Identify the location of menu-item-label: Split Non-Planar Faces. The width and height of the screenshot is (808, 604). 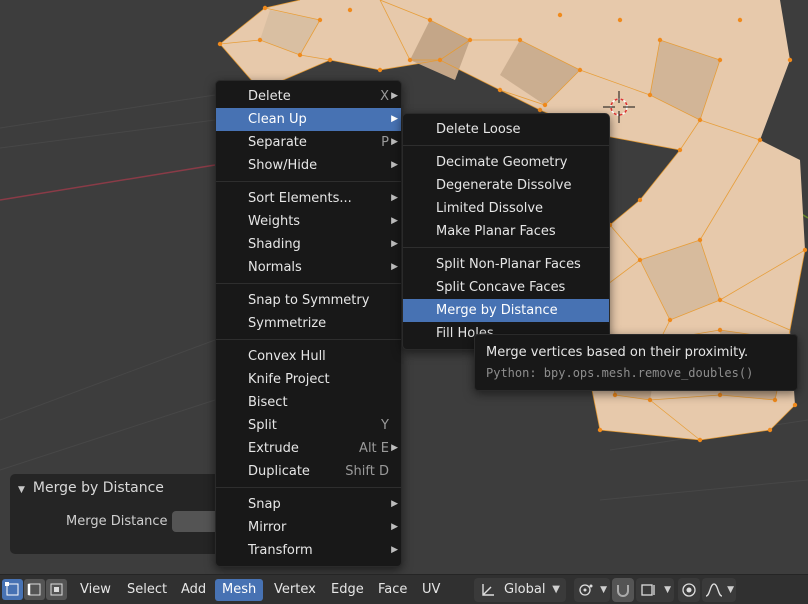
(508, 264).